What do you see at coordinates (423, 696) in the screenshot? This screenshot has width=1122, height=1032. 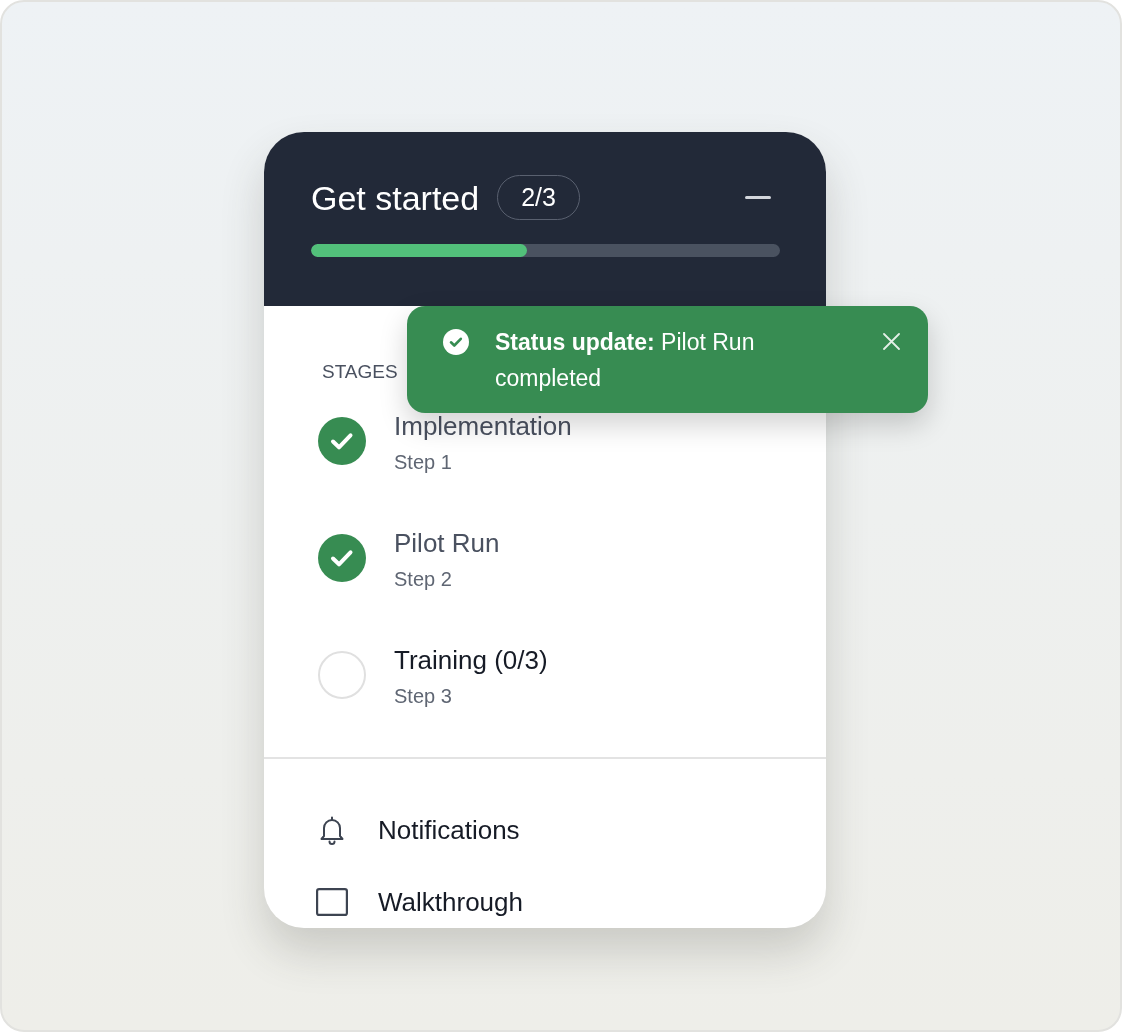 I see `stage-step: Step 3` at bounding box center [423, 696].